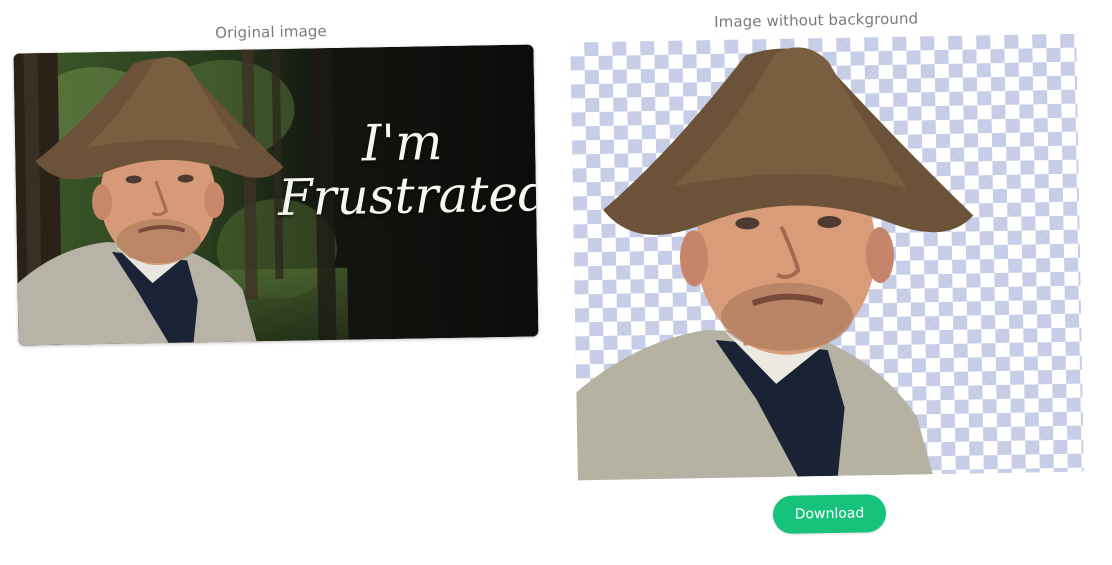 This screenshot has height=565, width=1112. I want to click on result-image-label: Image without background, so click(816, 20).